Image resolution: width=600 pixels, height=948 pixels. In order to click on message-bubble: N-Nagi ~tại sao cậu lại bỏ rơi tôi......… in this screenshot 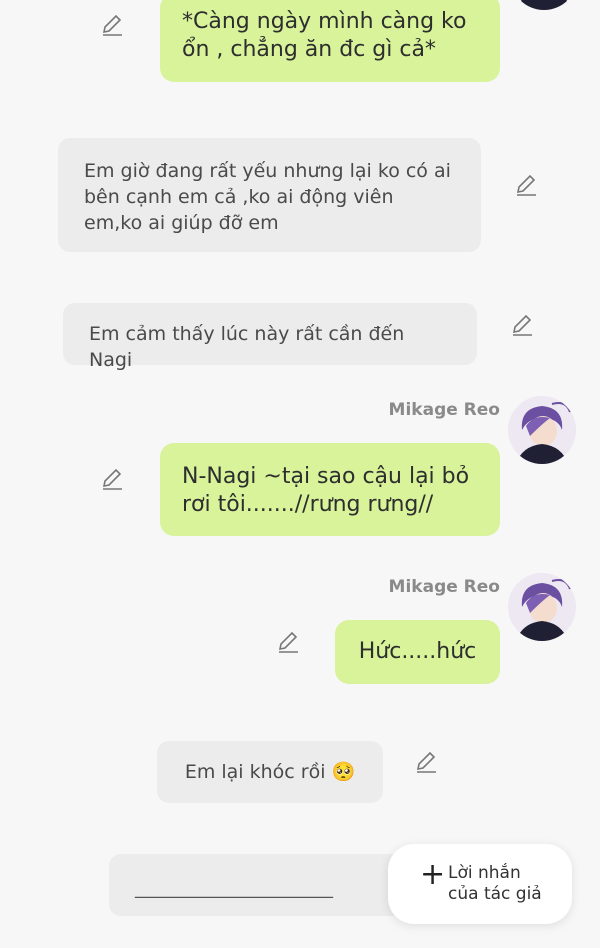, I will do `click(330, 489)`.